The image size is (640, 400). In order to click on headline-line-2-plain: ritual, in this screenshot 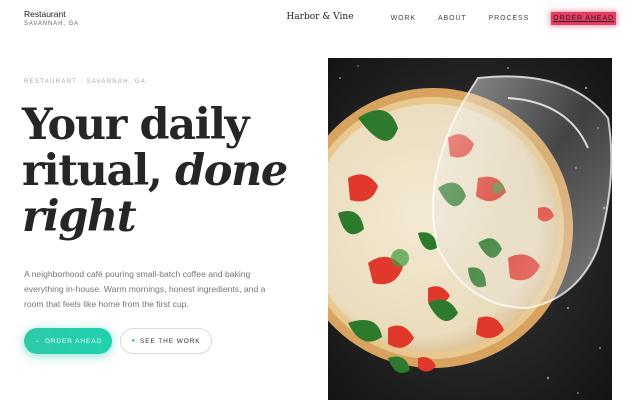, I will do `click(99, 171)`.